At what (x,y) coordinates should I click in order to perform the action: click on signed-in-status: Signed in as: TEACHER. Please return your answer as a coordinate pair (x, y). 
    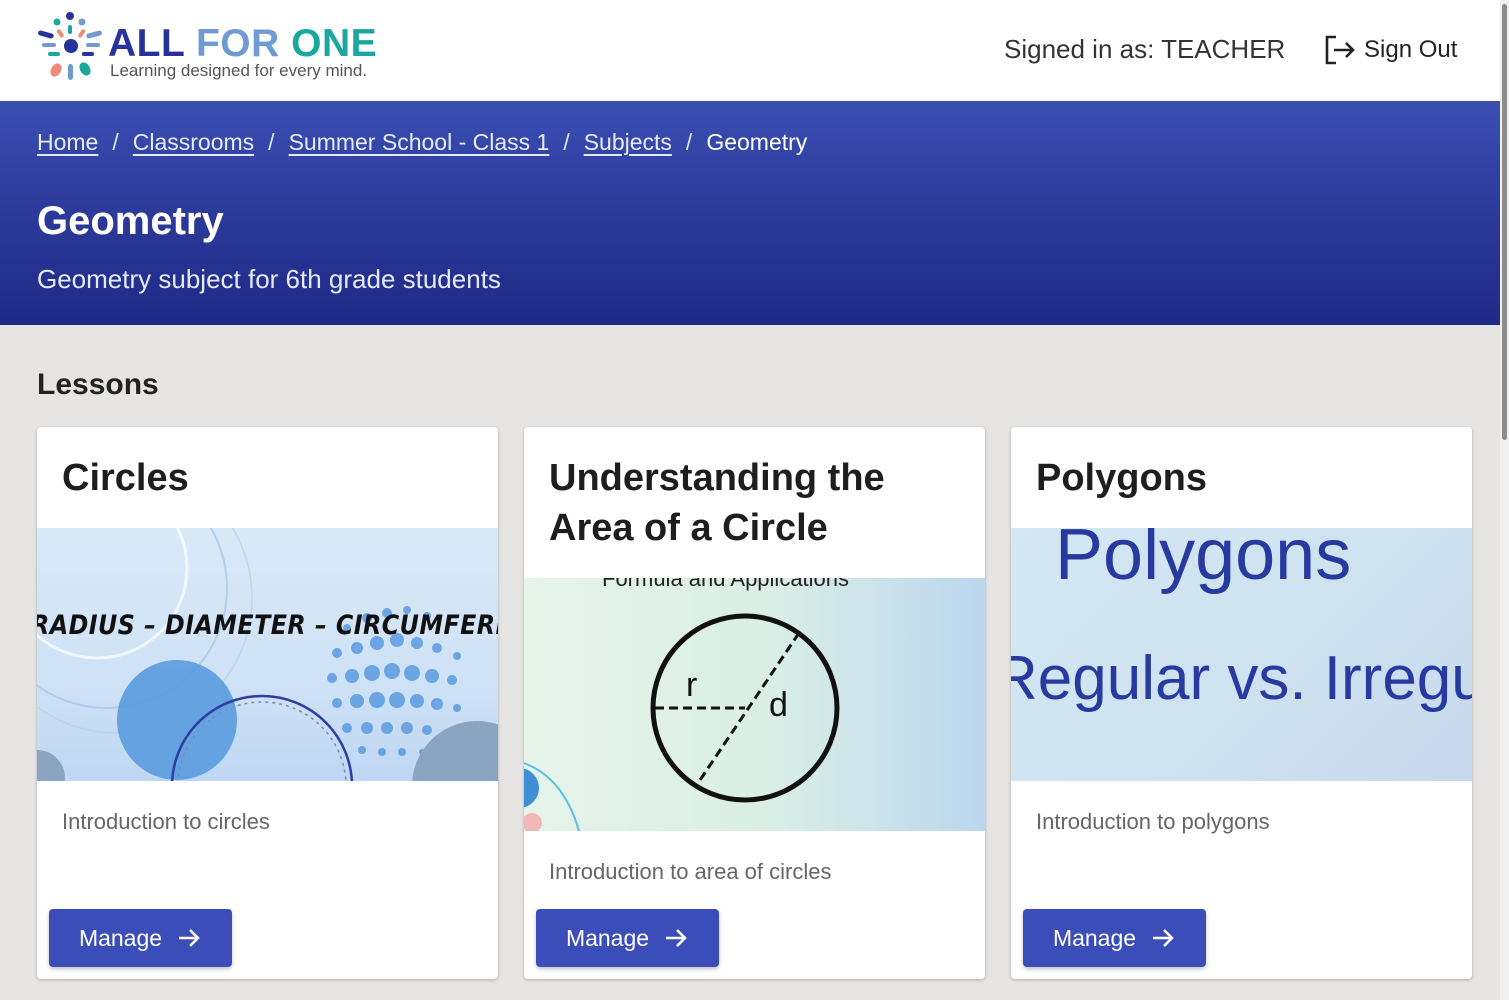
    Looking at the image, I should click on (1145, 49).